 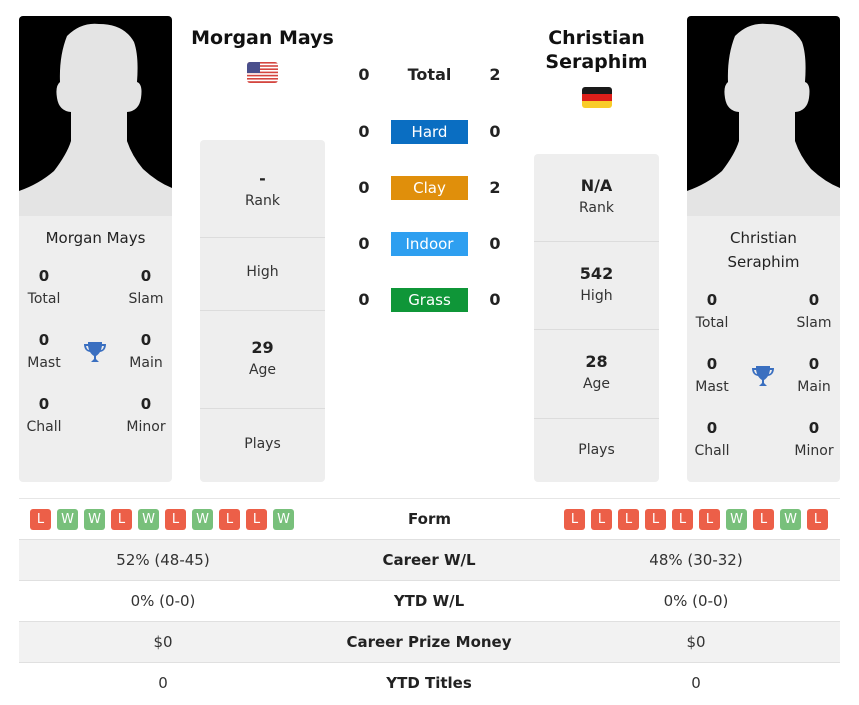 I want to click on player-card-name-left: Morgan Mays, so click(x=95, y=238).